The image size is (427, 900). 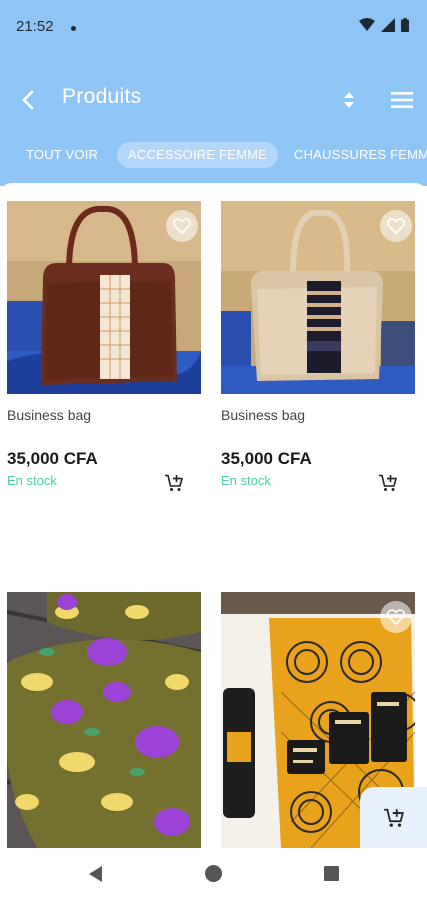 I want to click on signal-icon, so click(x=388, y=25).